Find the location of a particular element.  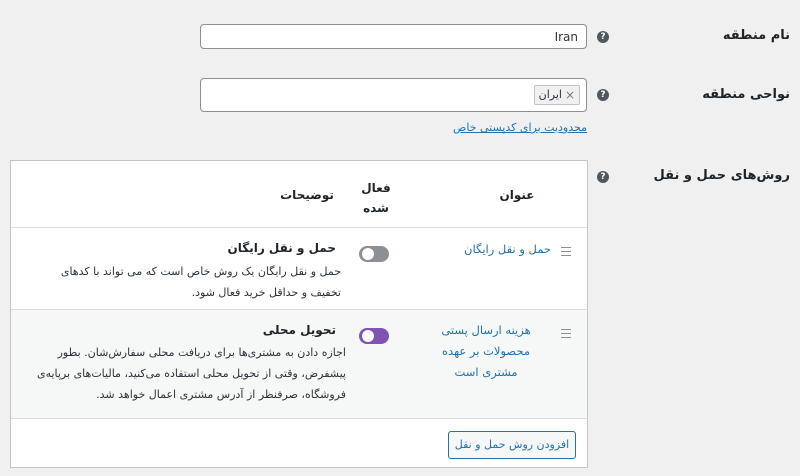

zone-regions-help-icon: ? is located at coordinates (603, 95).